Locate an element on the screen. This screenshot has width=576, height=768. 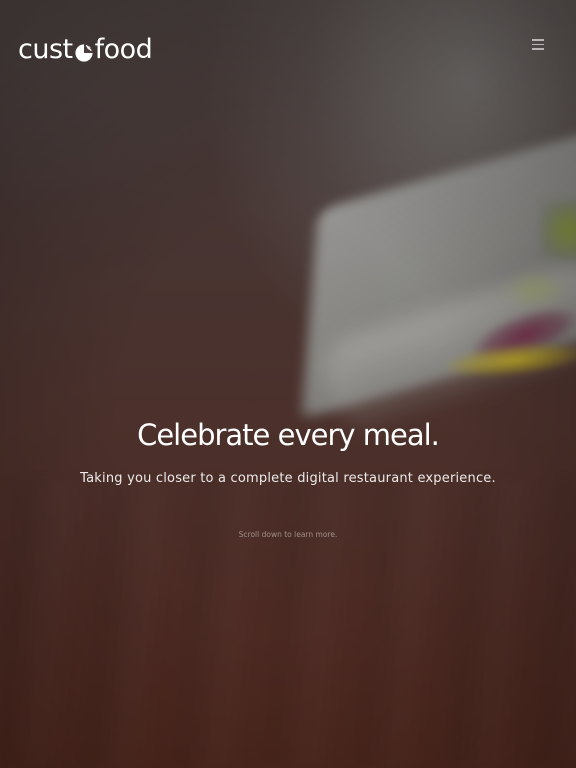
logo-link: cust food is located at coordinates (85, 49).